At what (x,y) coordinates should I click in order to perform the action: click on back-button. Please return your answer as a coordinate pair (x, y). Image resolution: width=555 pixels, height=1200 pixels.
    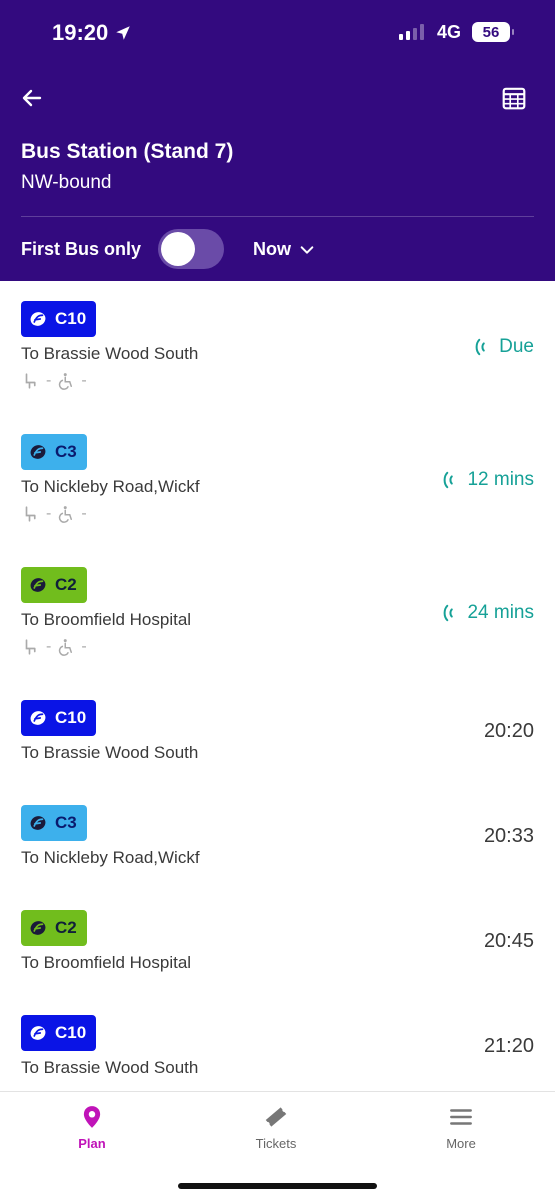
    Looking at the image, I should click on (32, 98).